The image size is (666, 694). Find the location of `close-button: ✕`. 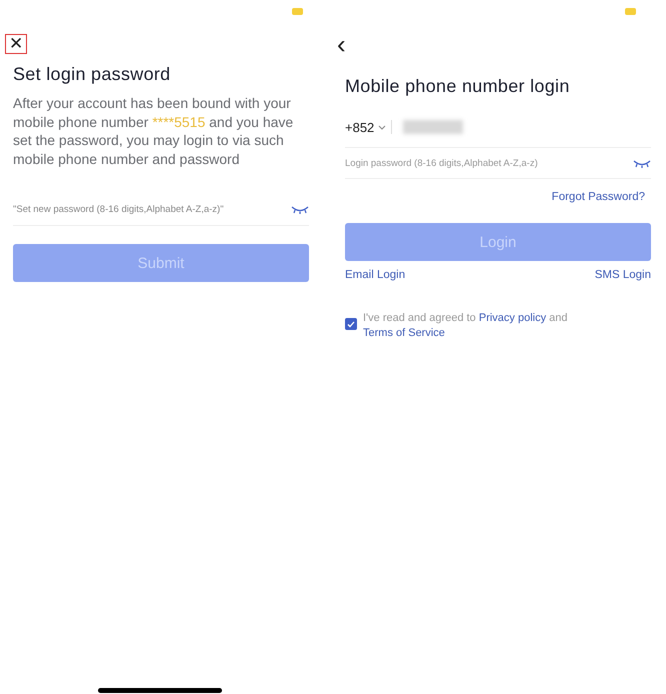

close-button: ✕ is located at coordinates (16, 44).